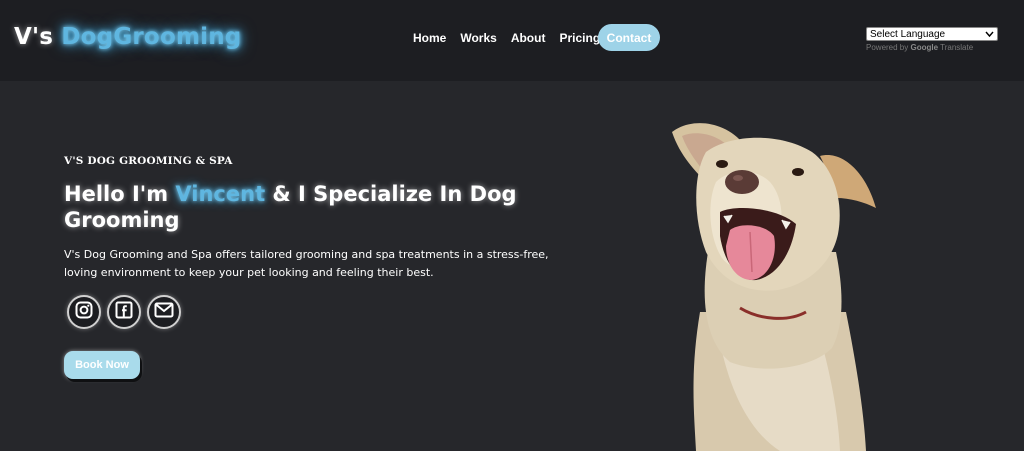 Image resolution: width=1024 pixels, height=451 pixels. What do you see at coordinates (148, 161) in the screenshot?
I see `hero-kicker: V'S DOG GROOMING & SPA` at bounding box center [148, 161].